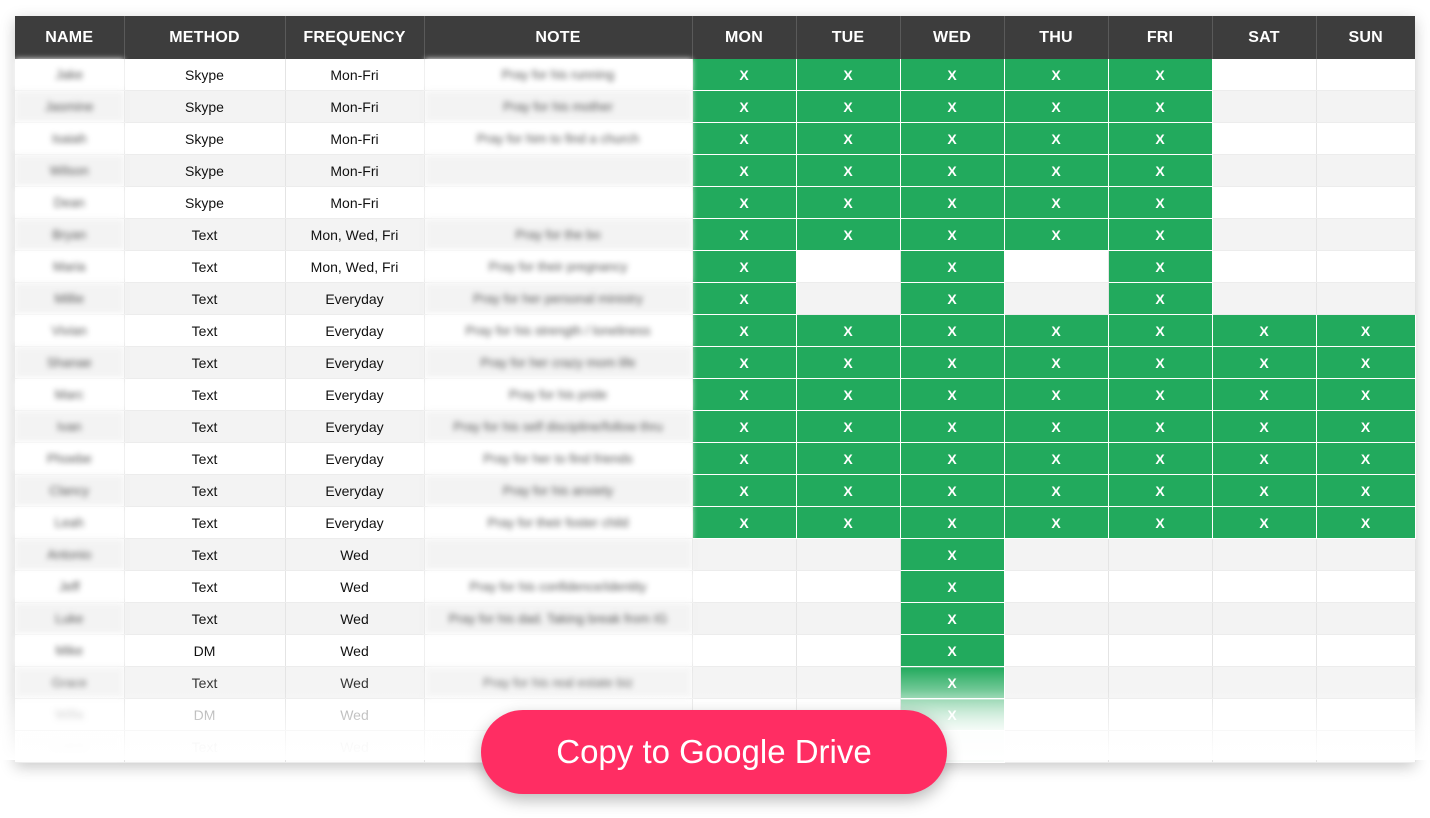  What do you see at coordinates (558, 362) in the screenshot?
I see `cell-note: Pray for her crazy mom life` at bounding box center [558, 362].